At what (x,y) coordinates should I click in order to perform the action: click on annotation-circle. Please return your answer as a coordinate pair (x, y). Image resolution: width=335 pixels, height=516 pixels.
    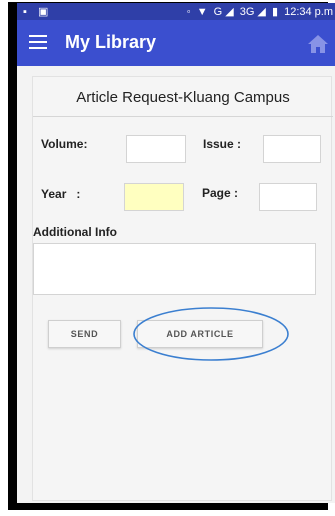
    Looking at the image, I should click on (211, 334).